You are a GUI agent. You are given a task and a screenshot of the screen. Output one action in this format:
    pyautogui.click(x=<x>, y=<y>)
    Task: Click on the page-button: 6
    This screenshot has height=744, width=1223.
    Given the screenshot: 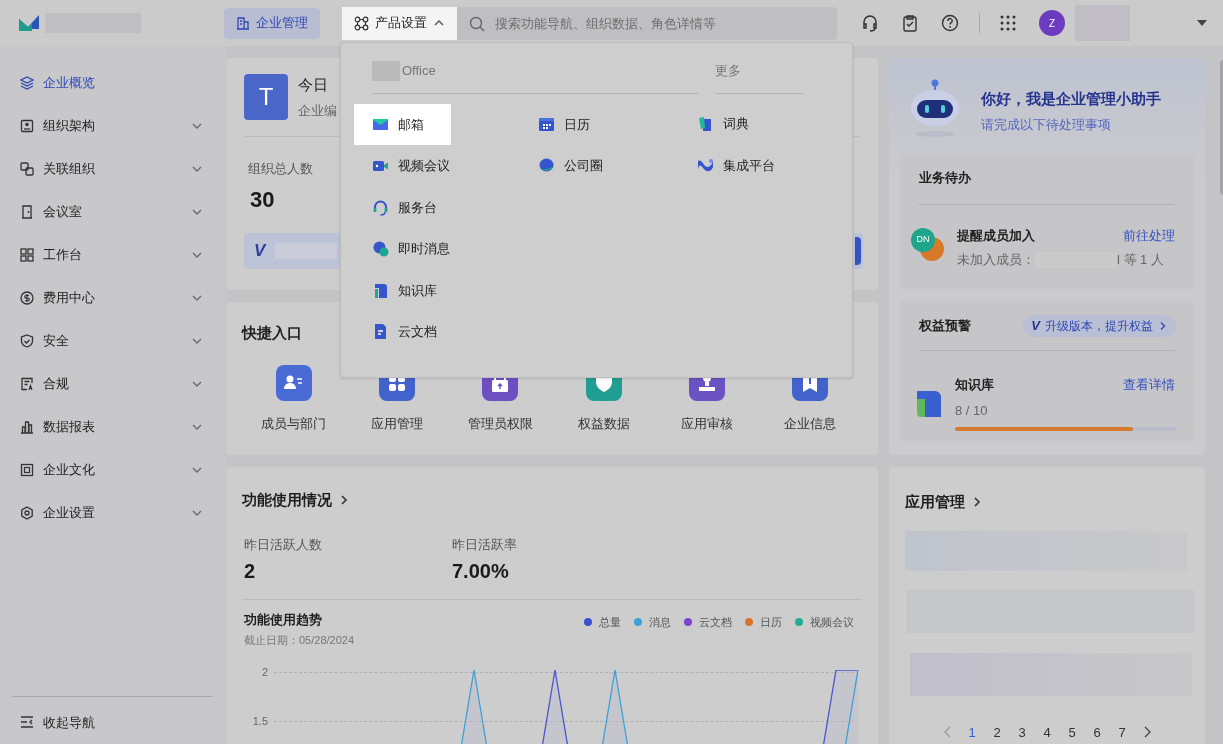 What is the action you would take?
    pyautogui.click(x=1097, y=732)
    